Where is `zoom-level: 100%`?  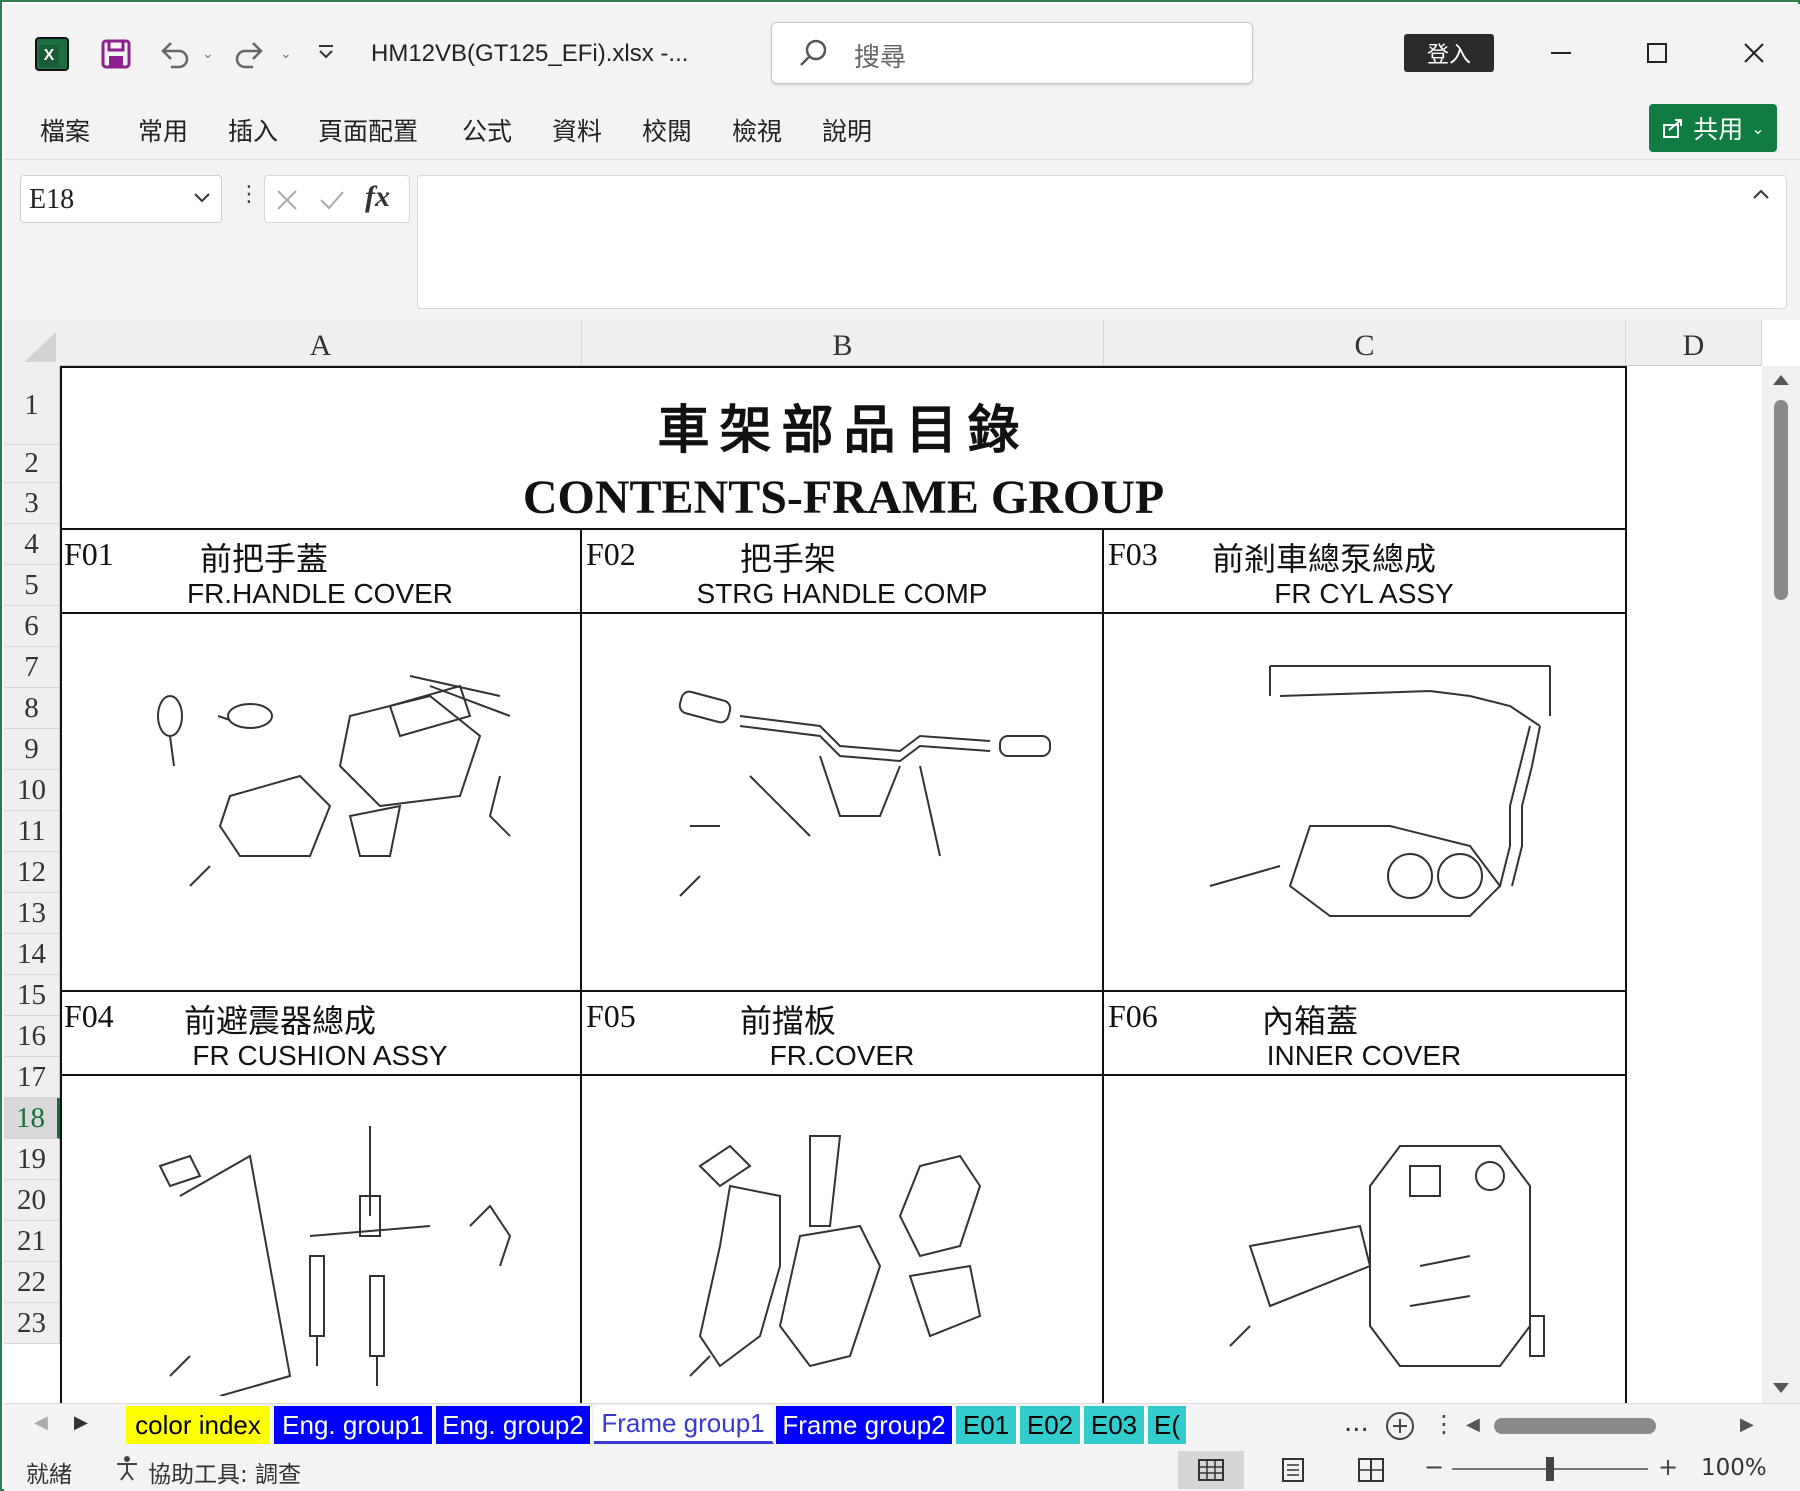 zoom-level: 100% is located at coordinates (1734, 1468).